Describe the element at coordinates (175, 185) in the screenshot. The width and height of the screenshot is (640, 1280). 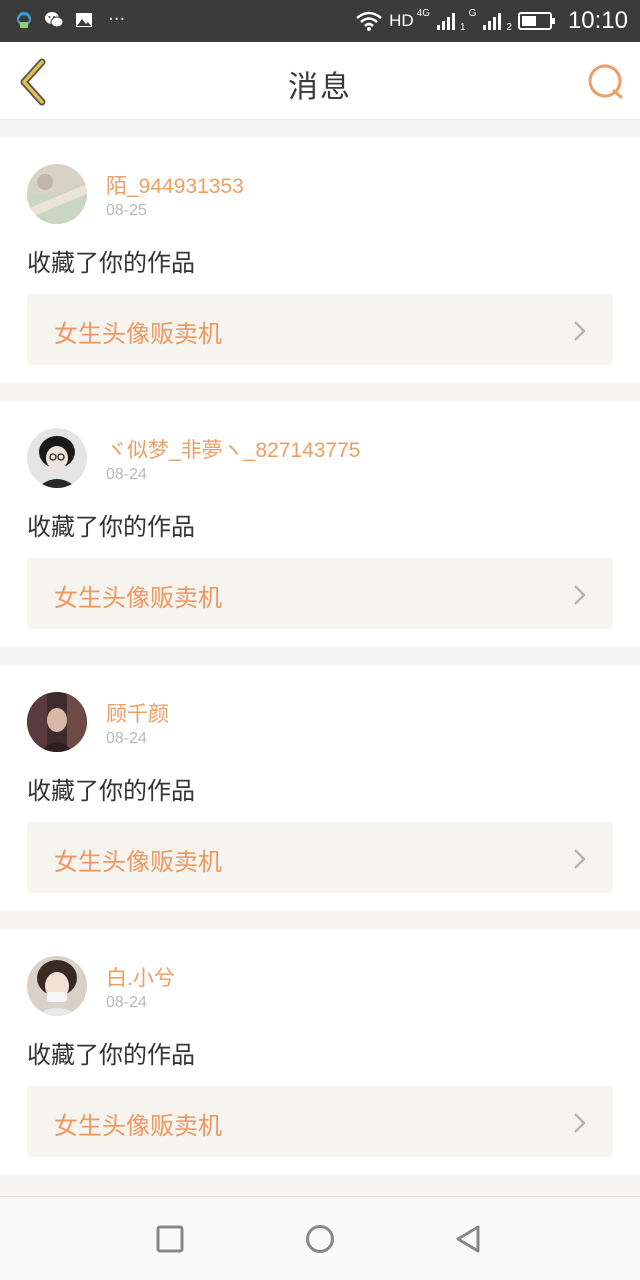
I see `username: 陌_944931353` at that location.